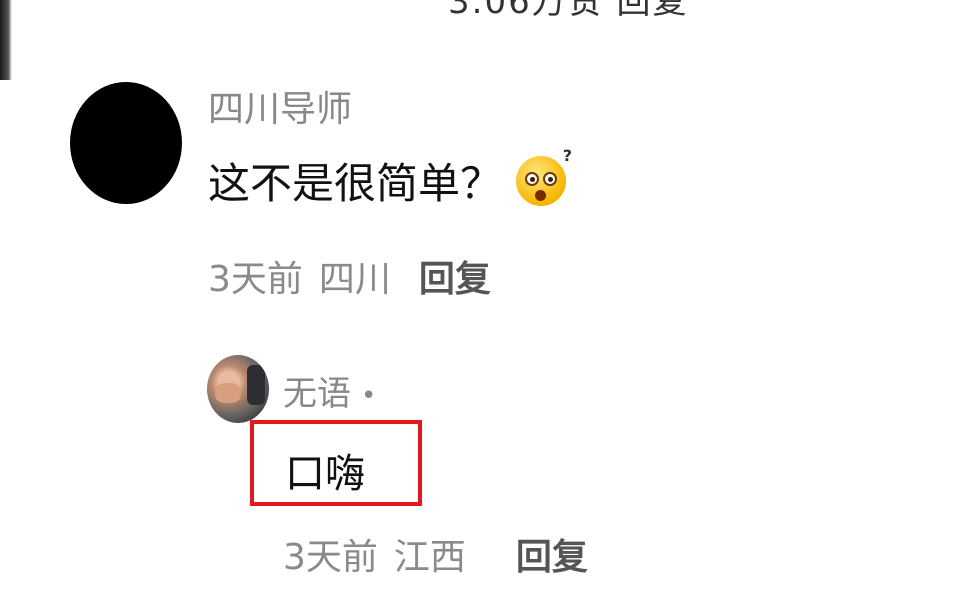  I want to click on comment-meta: 3天前 四川 回复, so click(349, 276).